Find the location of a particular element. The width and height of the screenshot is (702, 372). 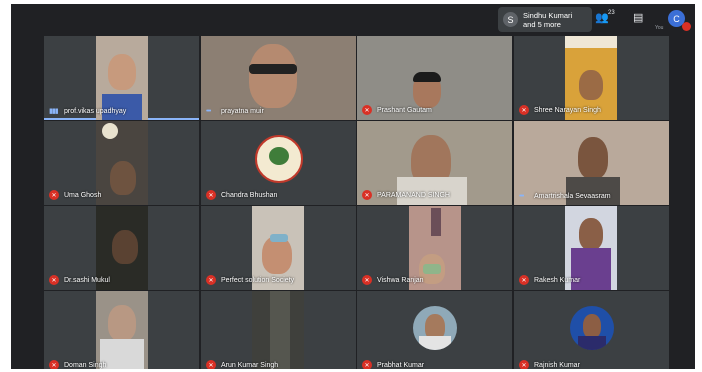

presenter-chip: S Sindhu Kumari and 5 more is located at coordinates (545, 19).